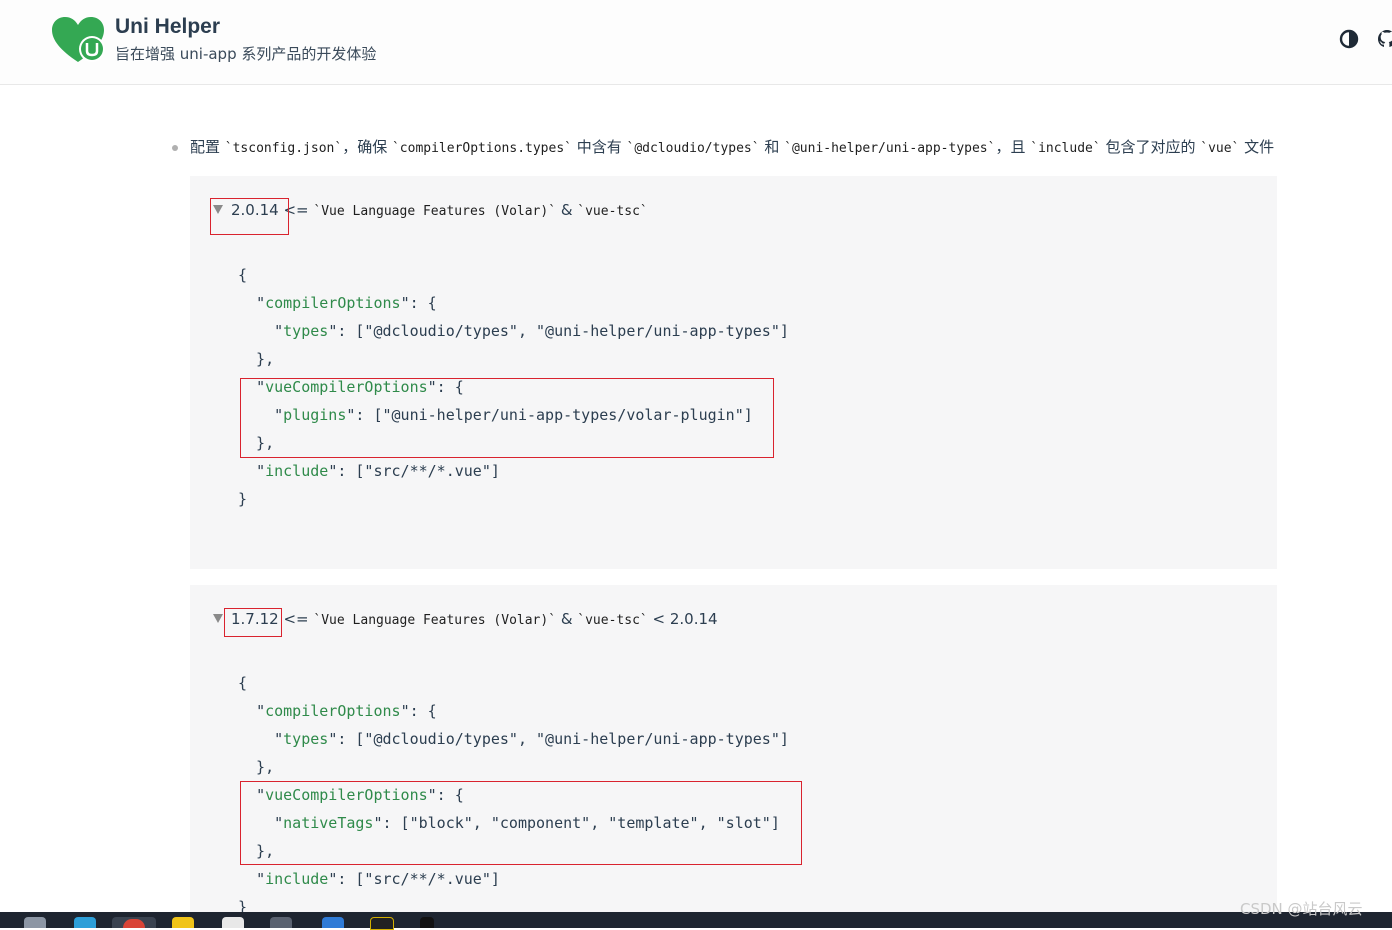 The width and height of the screenshot is (1392, 930). What do you see at coordinates (772, 147) in the screenshot?
I see `text: 和` at bounding box center [772, 147].